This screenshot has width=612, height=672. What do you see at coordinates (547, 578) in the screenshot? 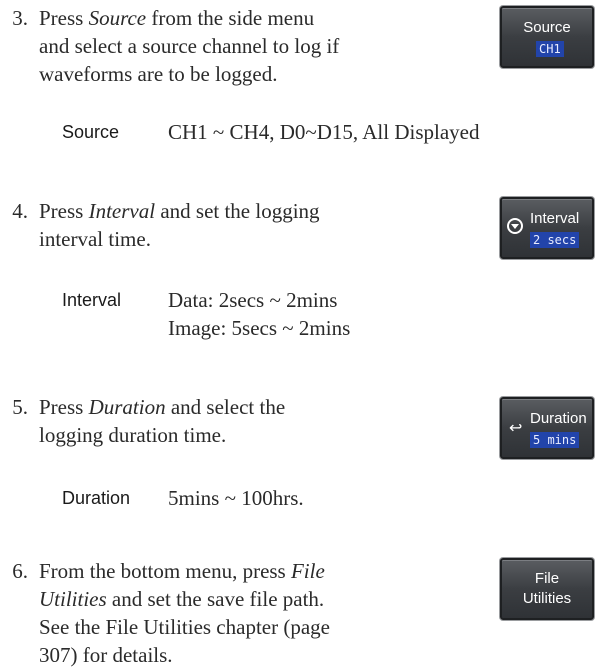
I see `softkey-title-line-1: File` at bounding box center [547, 578].